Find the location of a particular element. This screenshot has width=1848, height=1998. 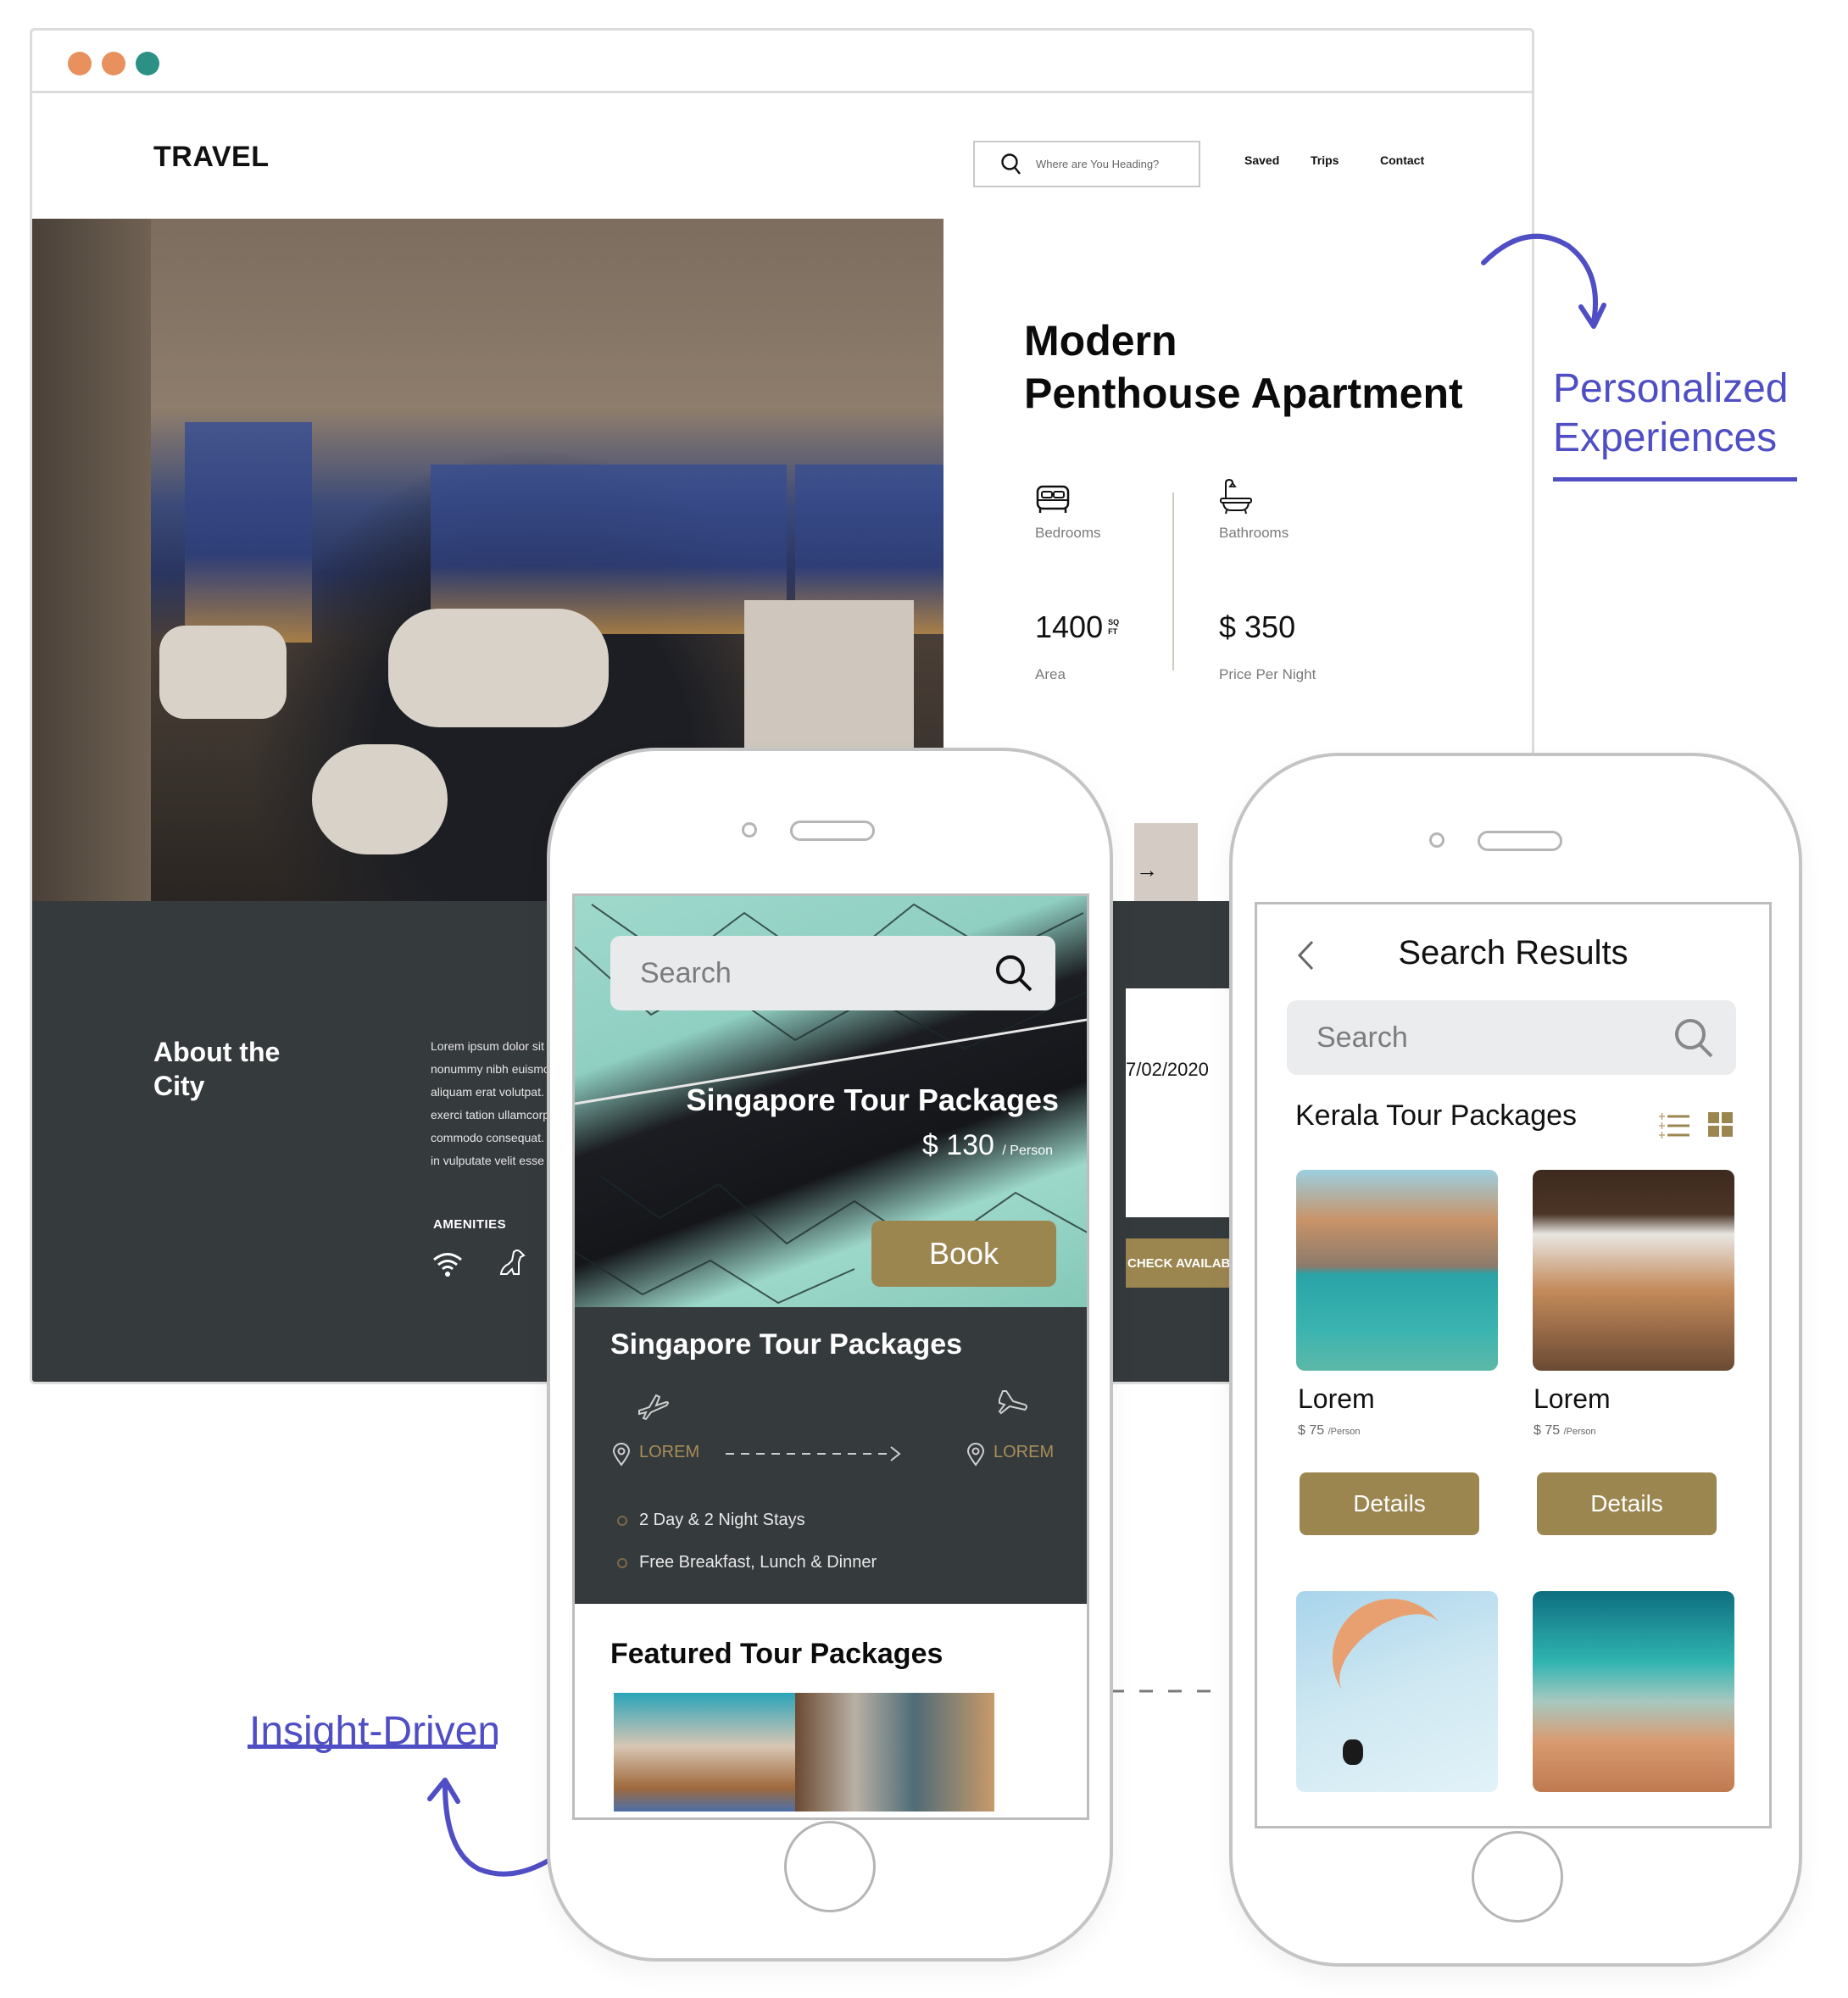

route-dashed-arrow is located at coordinates (813, 1453).